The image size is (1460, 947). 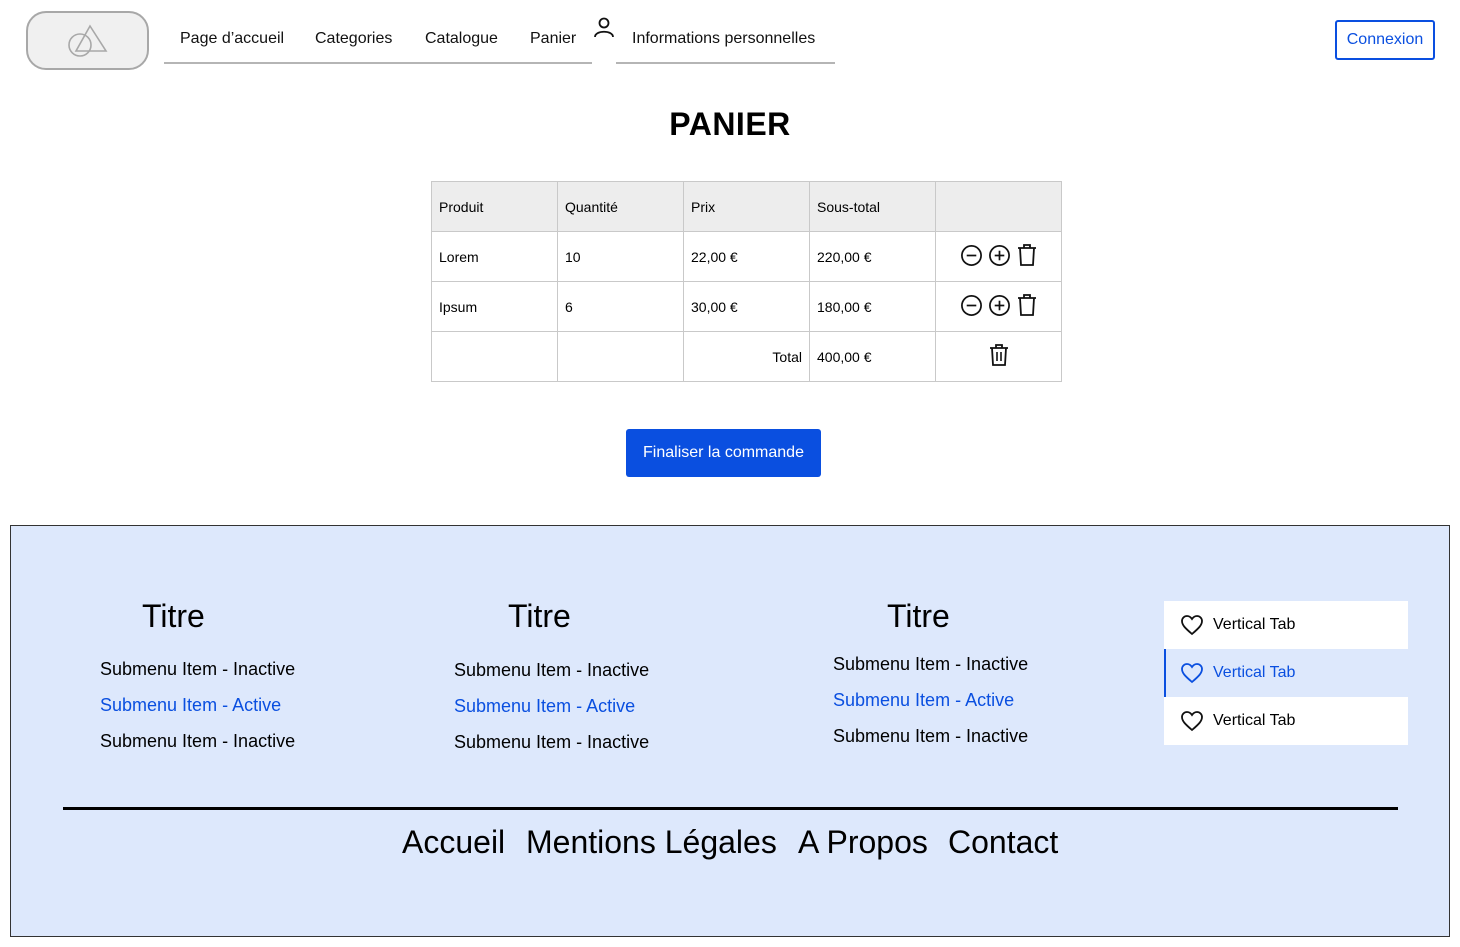 I want to click on checkout-button: Finaliser la commande, so click(x=723, y=453).